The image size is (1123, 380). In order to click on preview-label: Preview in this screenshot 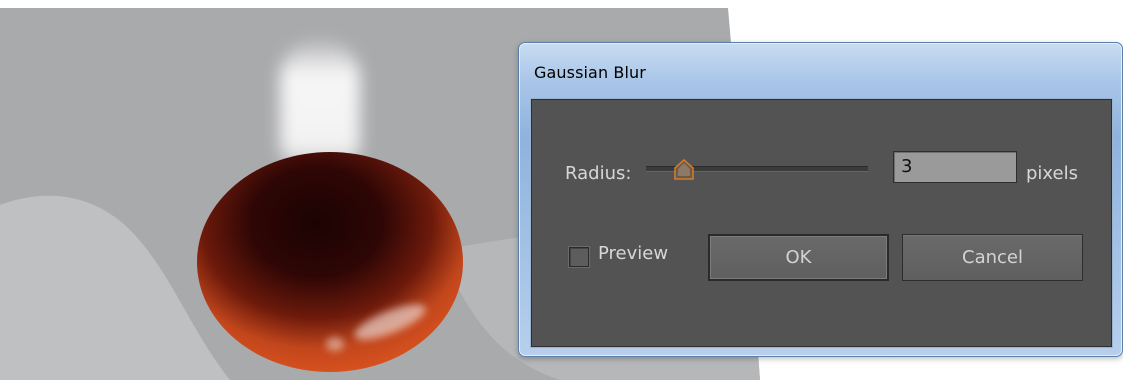, I will do `click(633, 253)`.